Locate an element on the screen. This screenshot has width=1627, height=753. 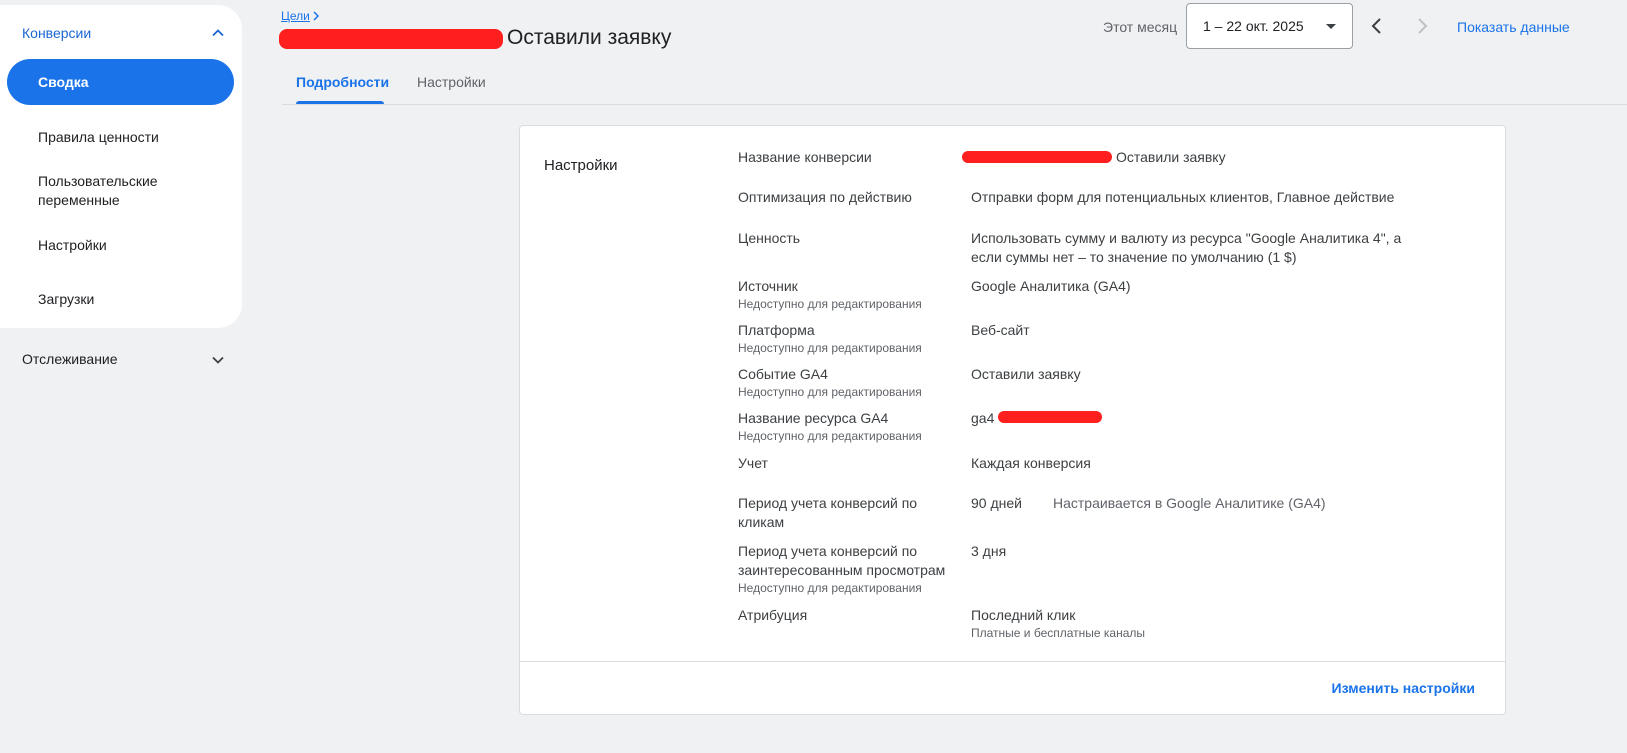
row-label-ga4-event: Событие GA4 Недоступно для редактирования is located at coordinates (849, 382).